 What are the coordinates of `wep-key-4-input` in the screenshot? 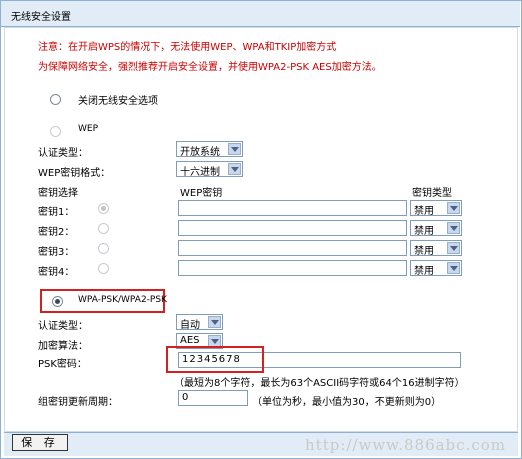 It's located at (292, 268).